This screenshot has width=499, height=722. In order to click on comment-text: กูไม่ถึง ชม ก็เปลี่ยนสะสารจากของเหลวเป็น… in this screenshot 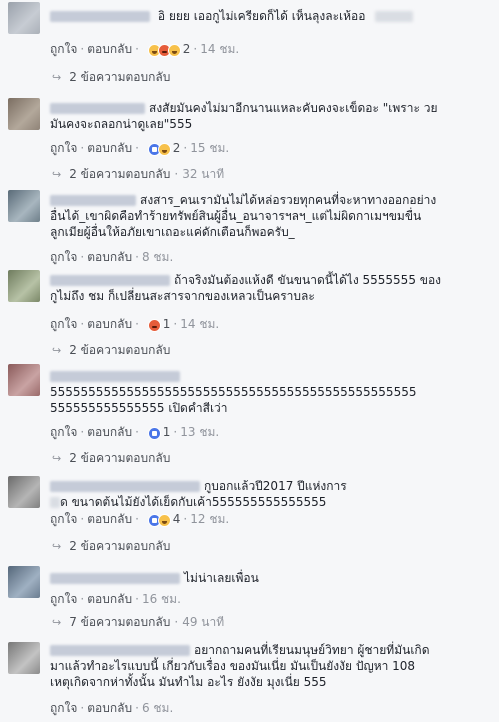, I will do `click(182, 296)`.